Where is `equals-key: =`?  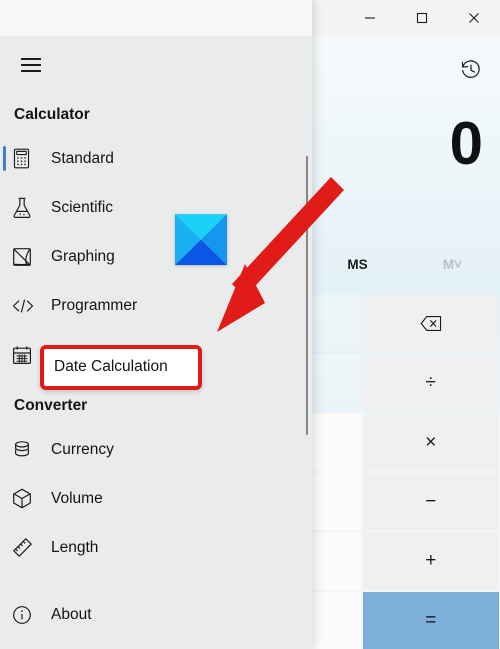 equals-key: = is located at coordinates (430, 620).